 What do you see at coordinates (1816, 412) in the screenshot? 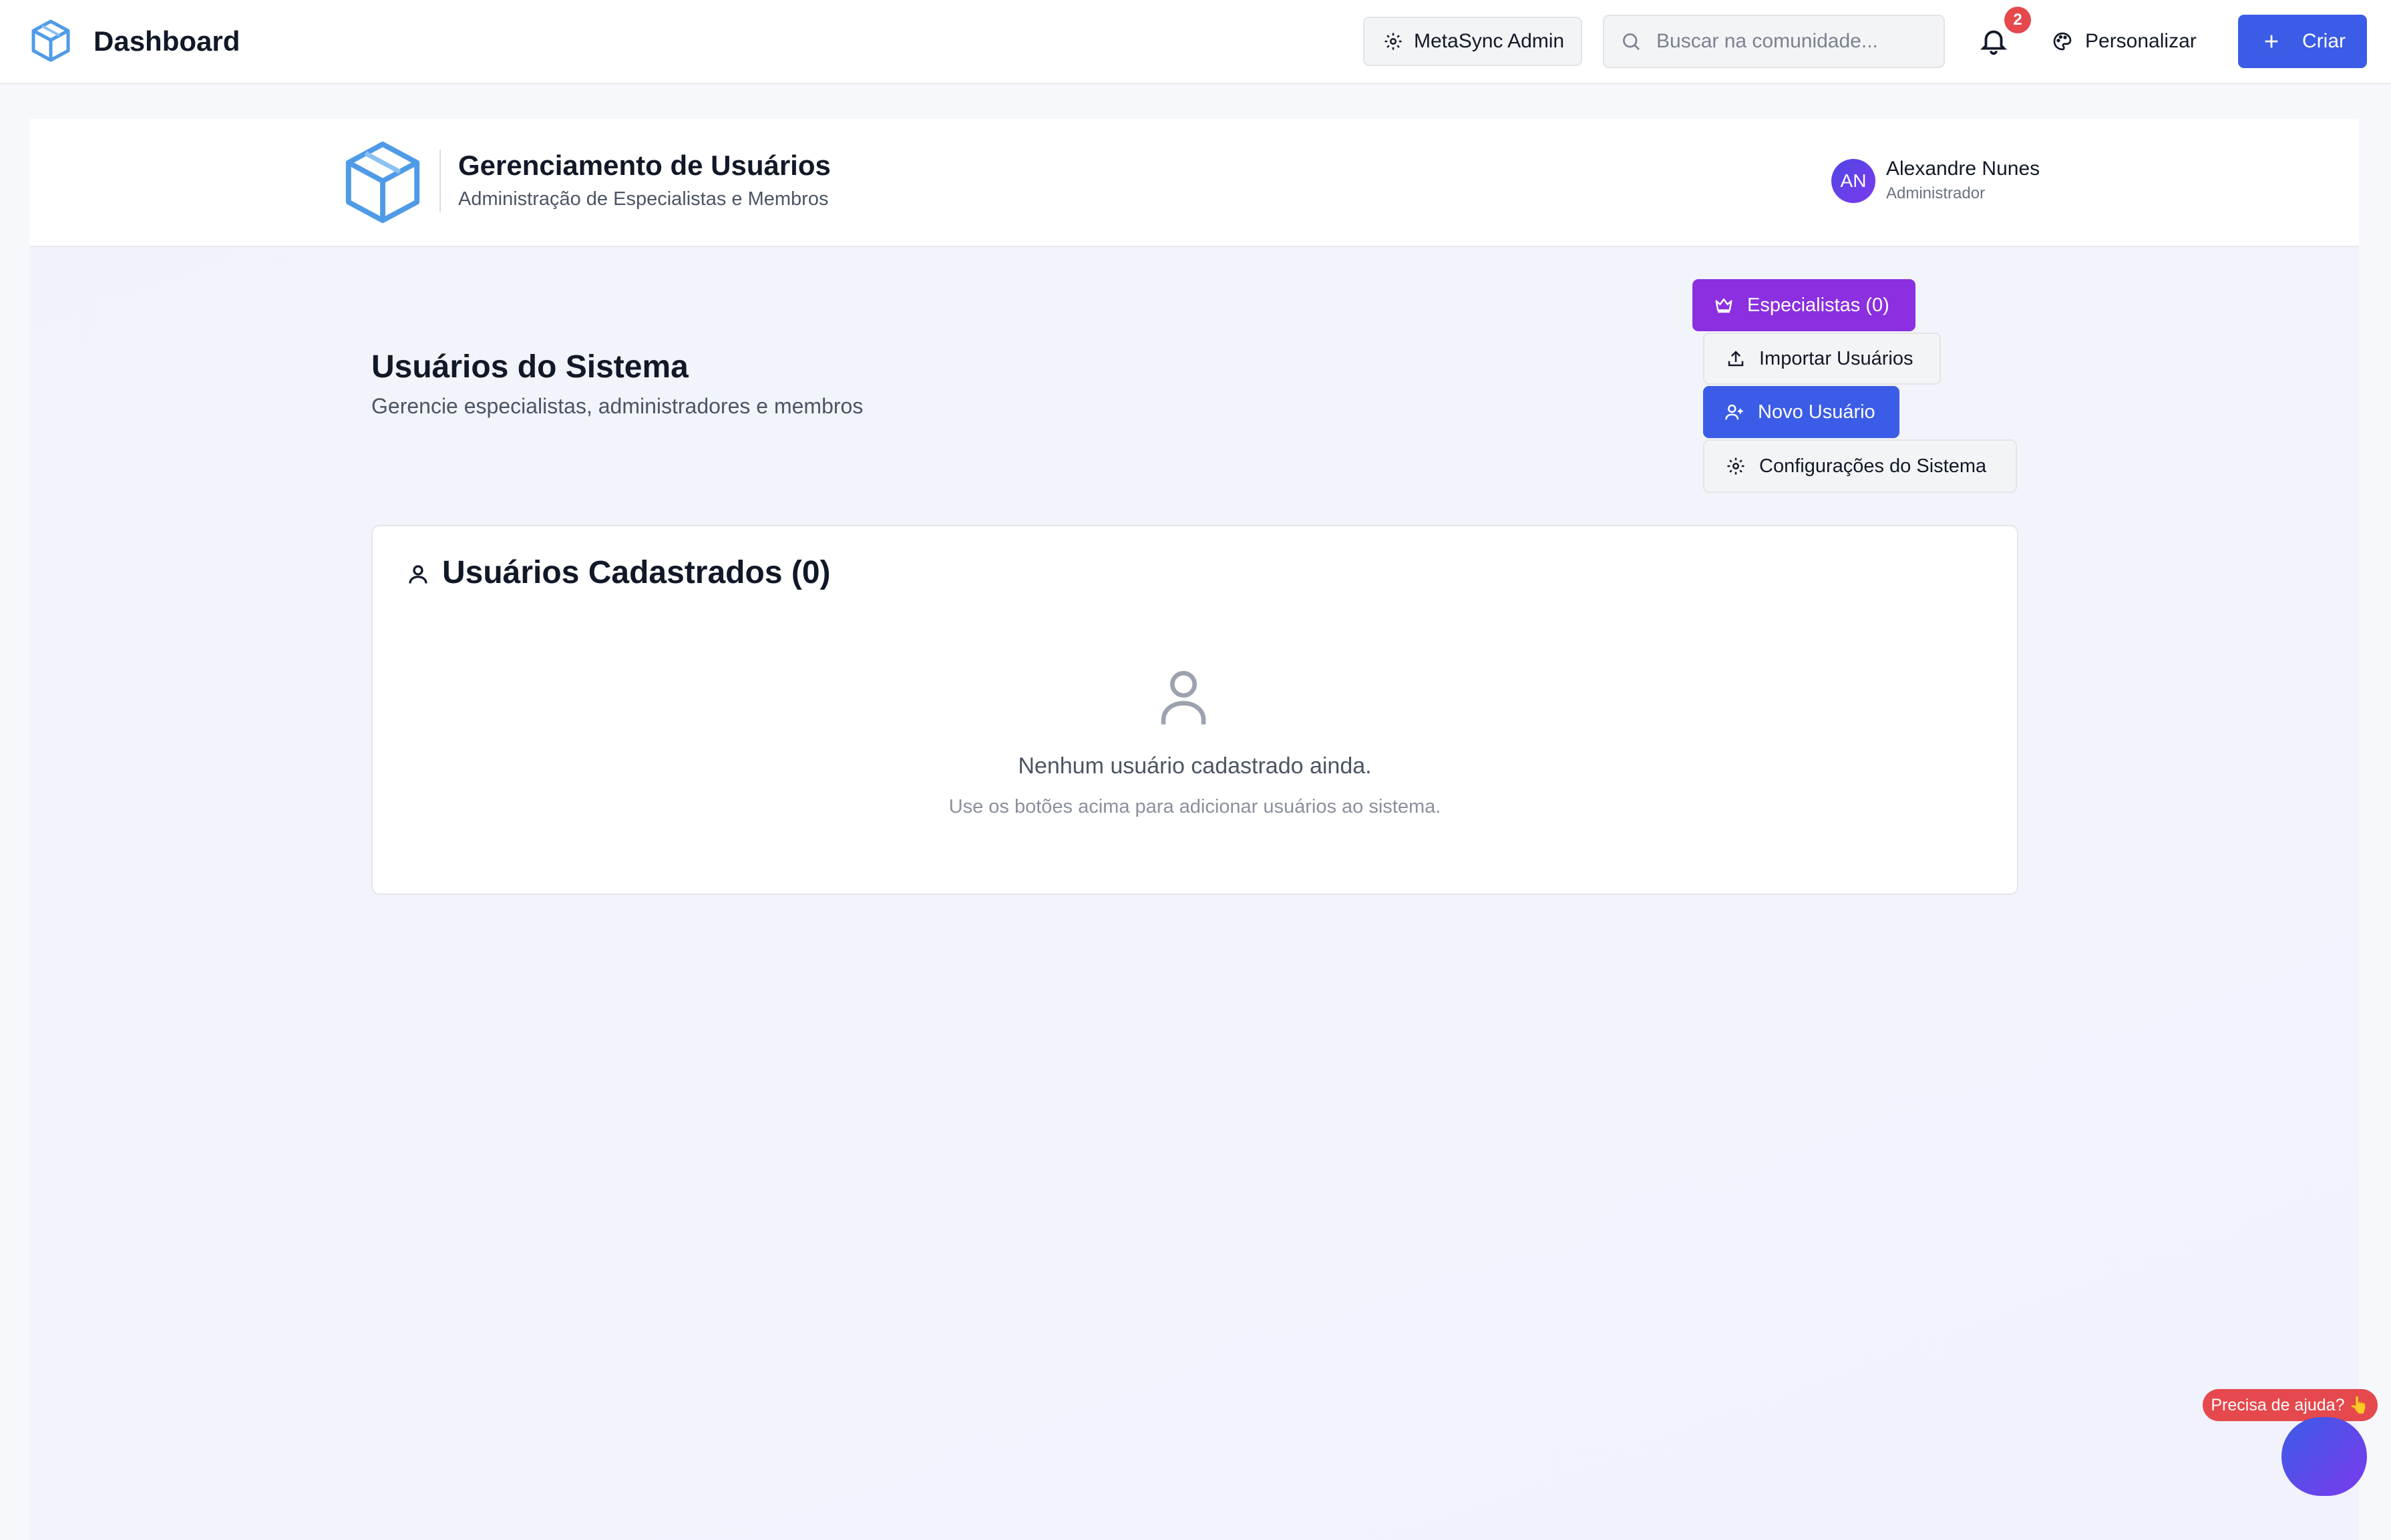
I see `new-user-label: Novo Usuário` at bounding box center [1816, 412].